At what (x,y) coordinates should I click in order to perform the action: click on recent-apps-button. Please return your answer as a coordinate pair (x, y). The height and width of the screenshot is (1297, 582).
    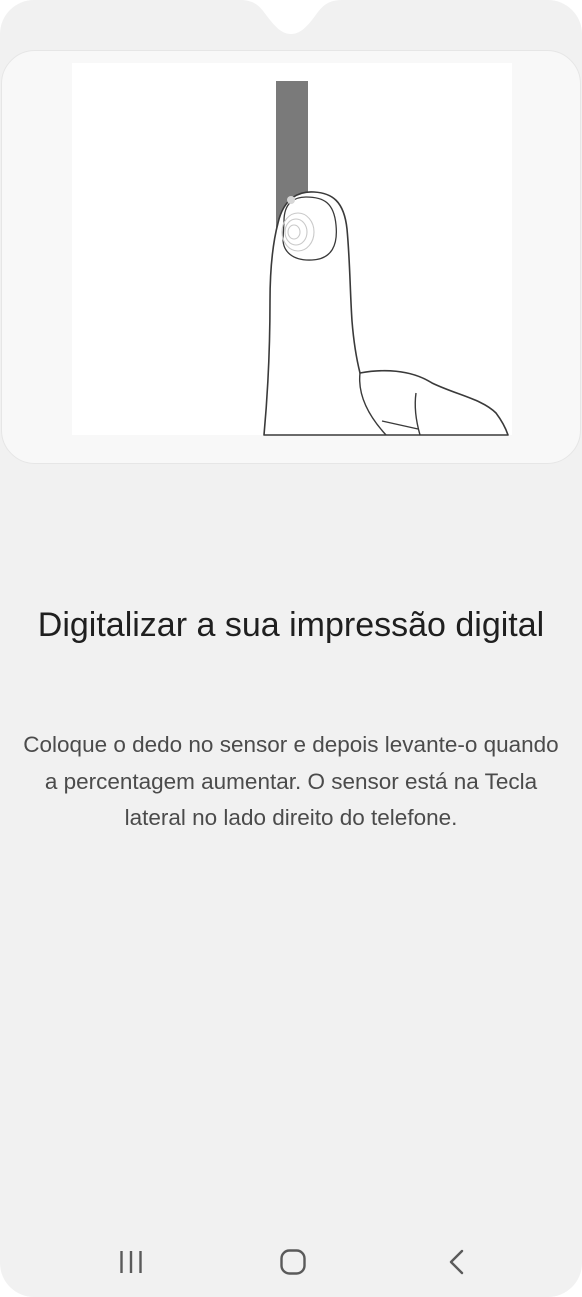
    Looking at the image, I should click on (131, 1262).